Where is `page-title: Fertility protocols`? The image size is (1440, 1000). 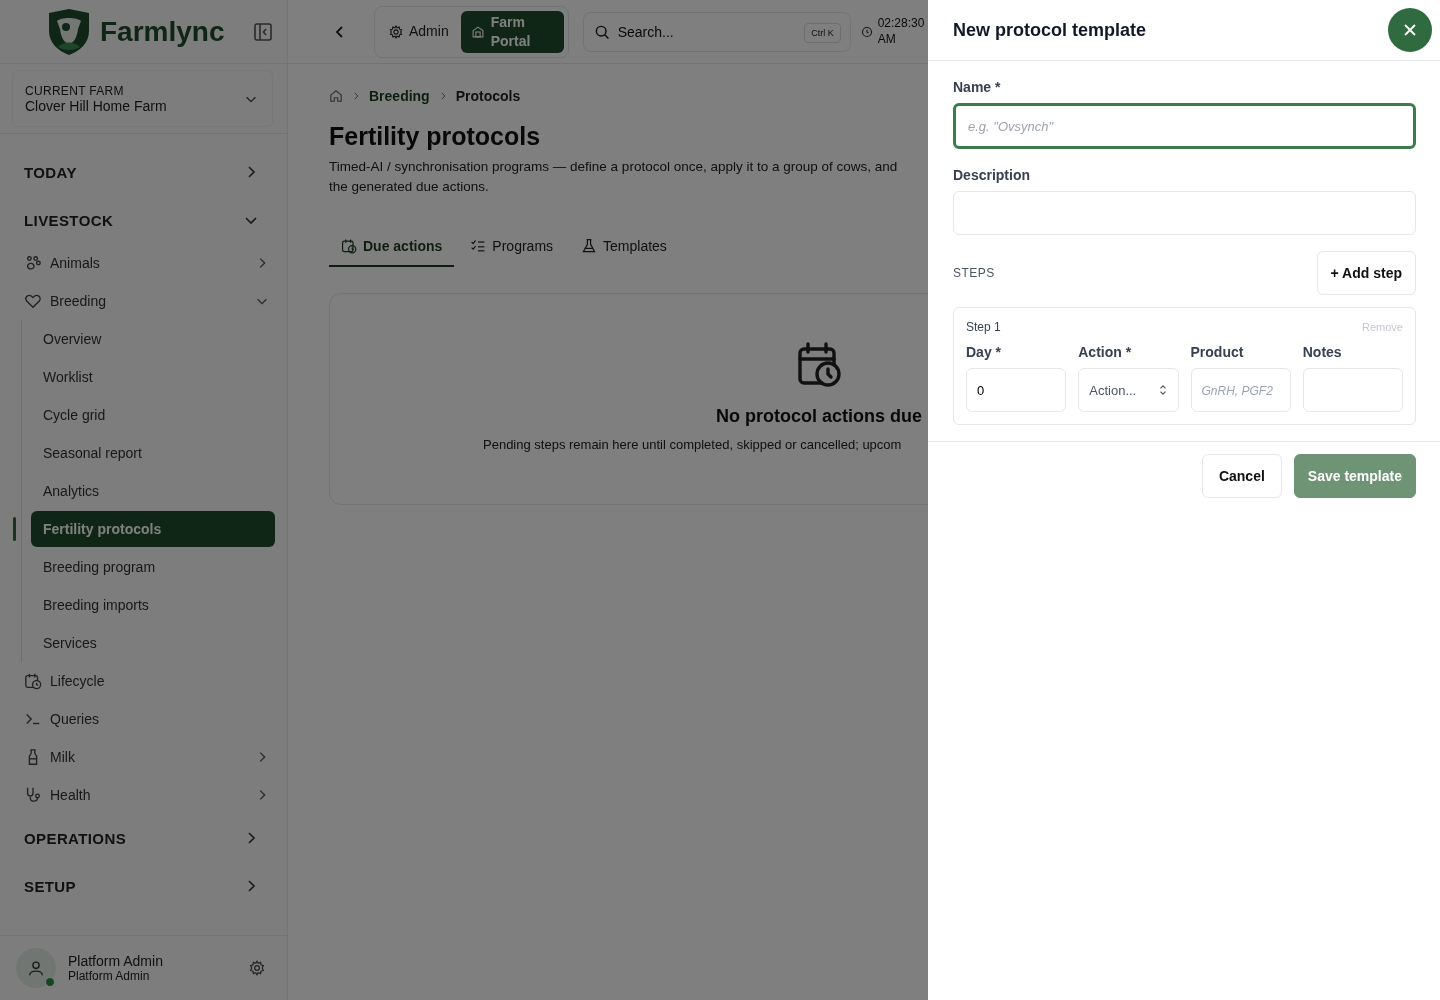
page-title: Fertility protocols is located at coordinates (435, 136).